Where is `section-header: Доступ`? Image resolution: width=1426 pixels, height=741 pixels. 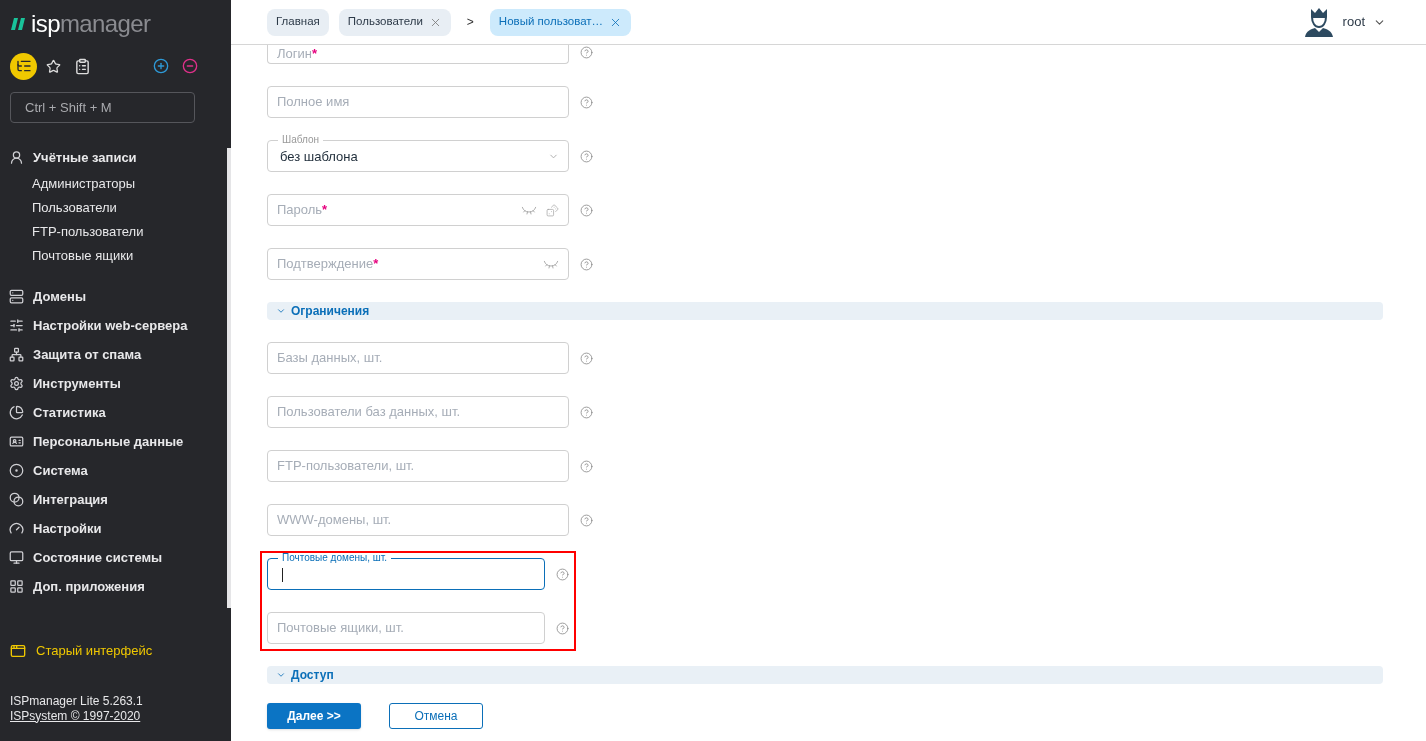 section-header: Доступ is located at coordinates (825, 675).